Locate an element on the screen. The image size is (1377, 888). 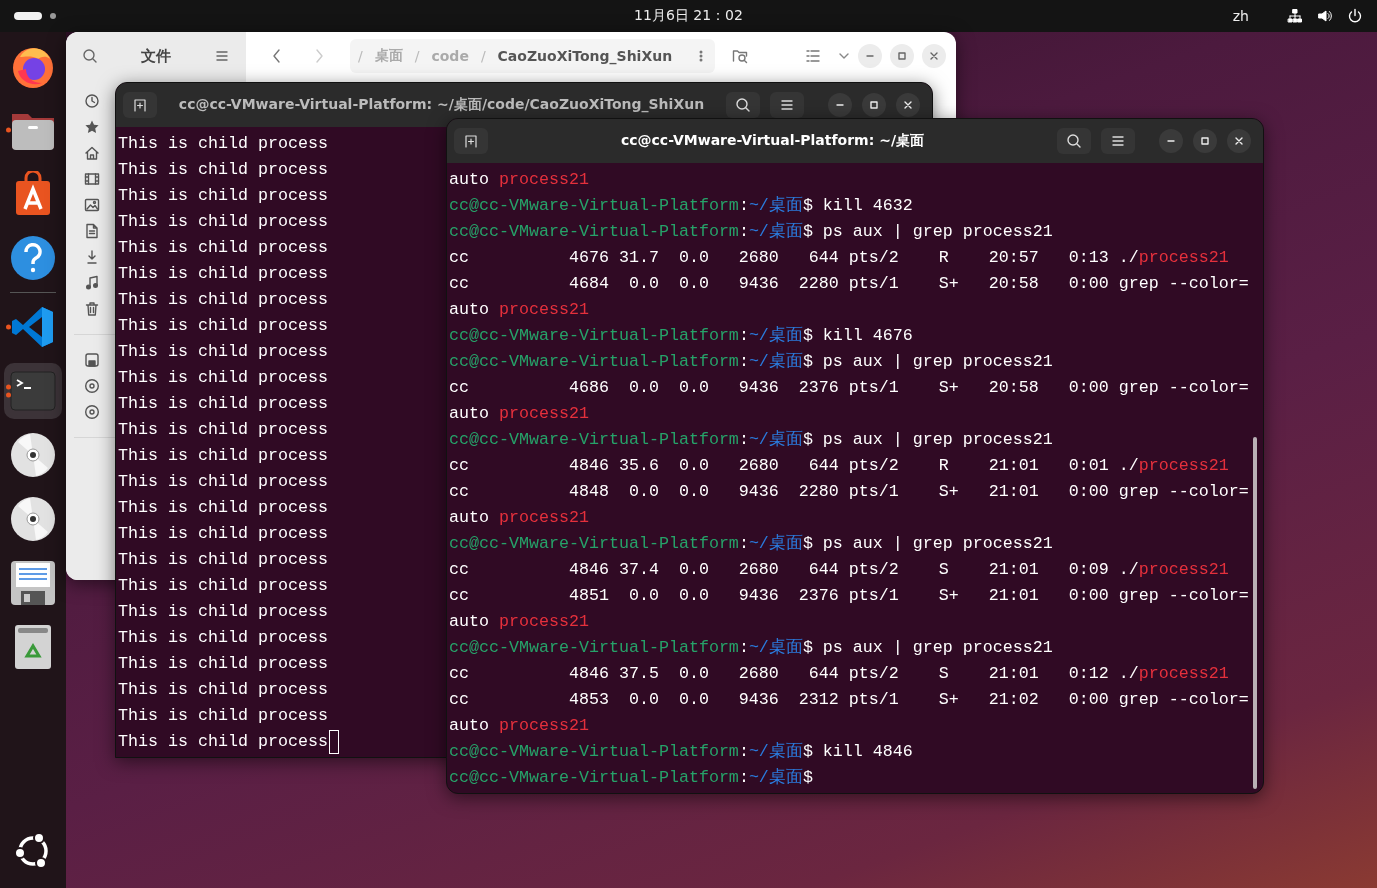
volume-icon is located at coordinates (1325, 16).